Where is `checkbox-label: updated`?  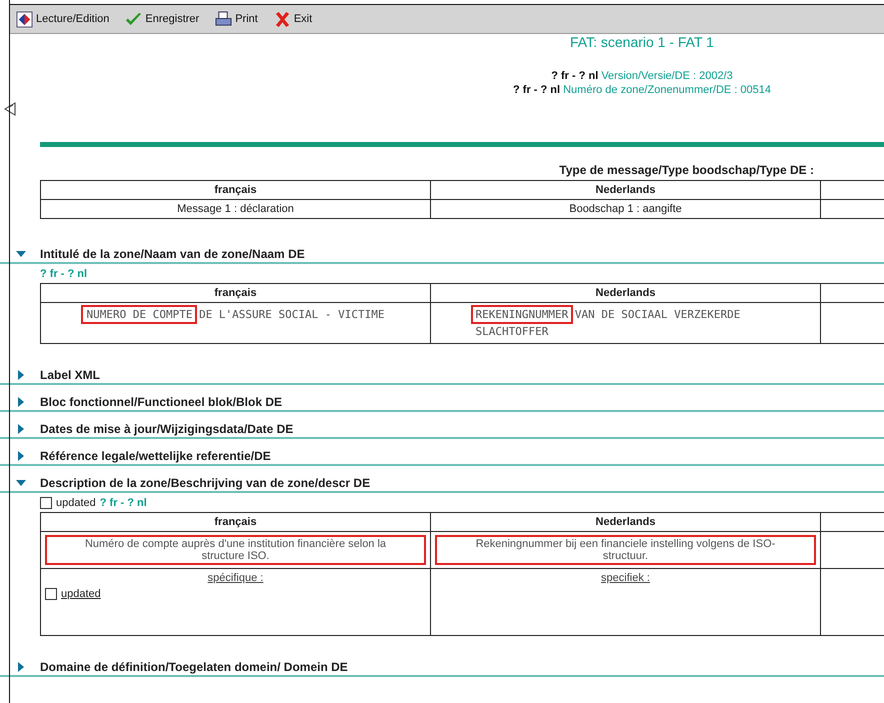
checkbox-label: updated is located at coordinates (76, 503).